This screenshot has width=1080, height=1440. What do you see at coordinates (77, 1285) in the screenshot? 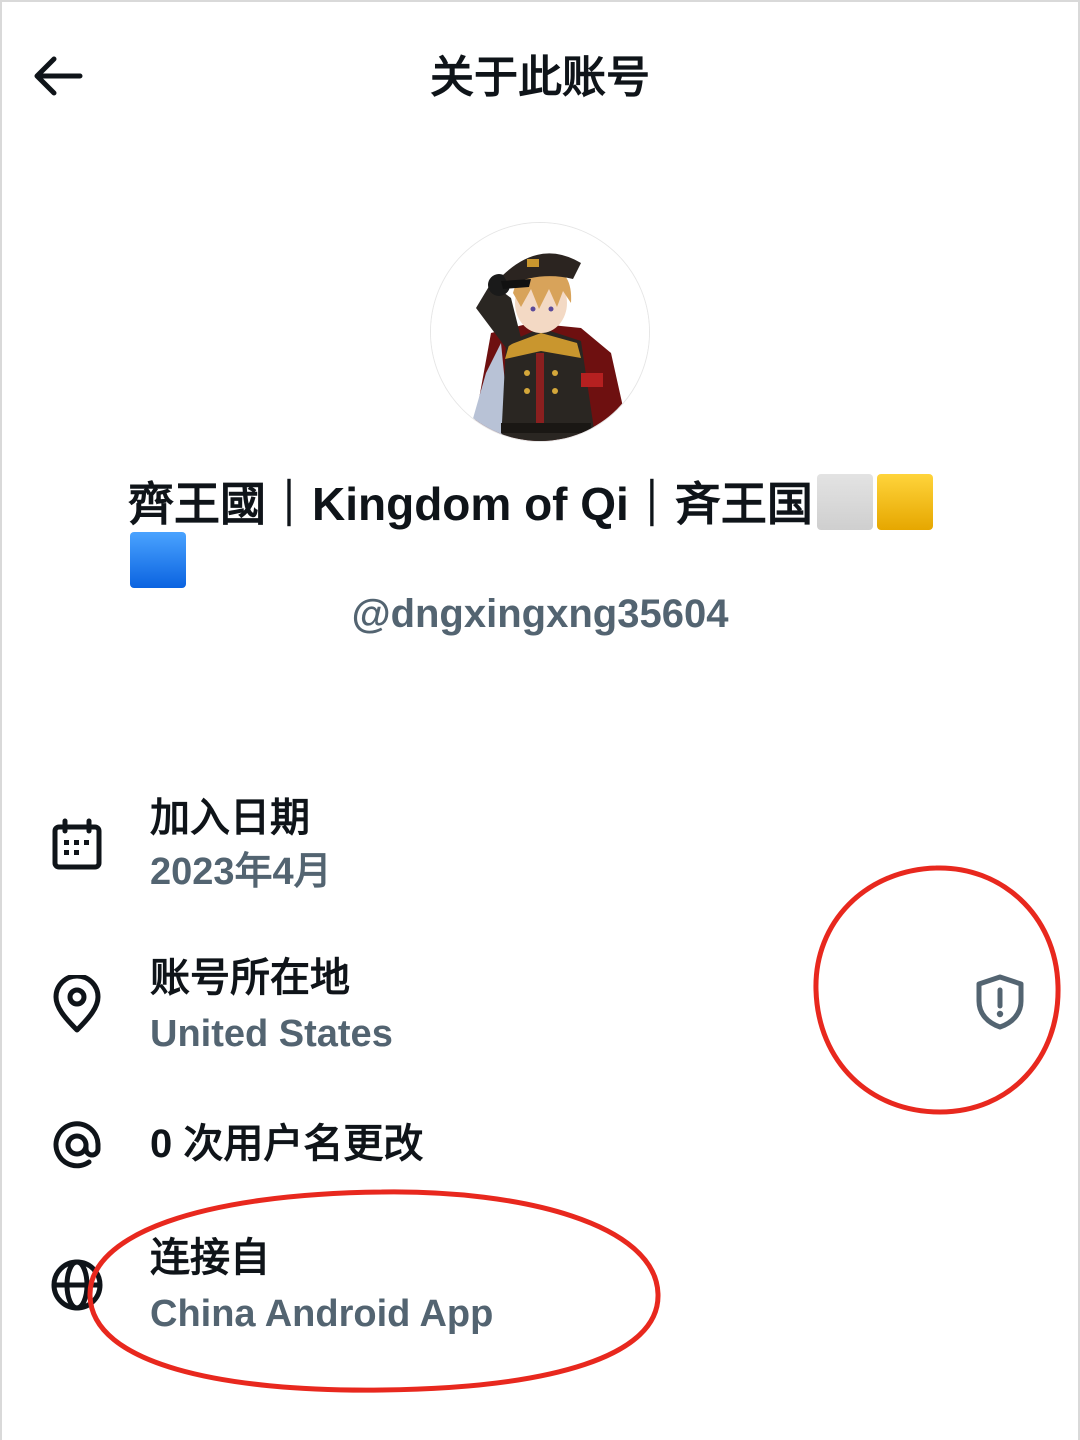
I see `globe-icon` at bounding box center [77, 1285].